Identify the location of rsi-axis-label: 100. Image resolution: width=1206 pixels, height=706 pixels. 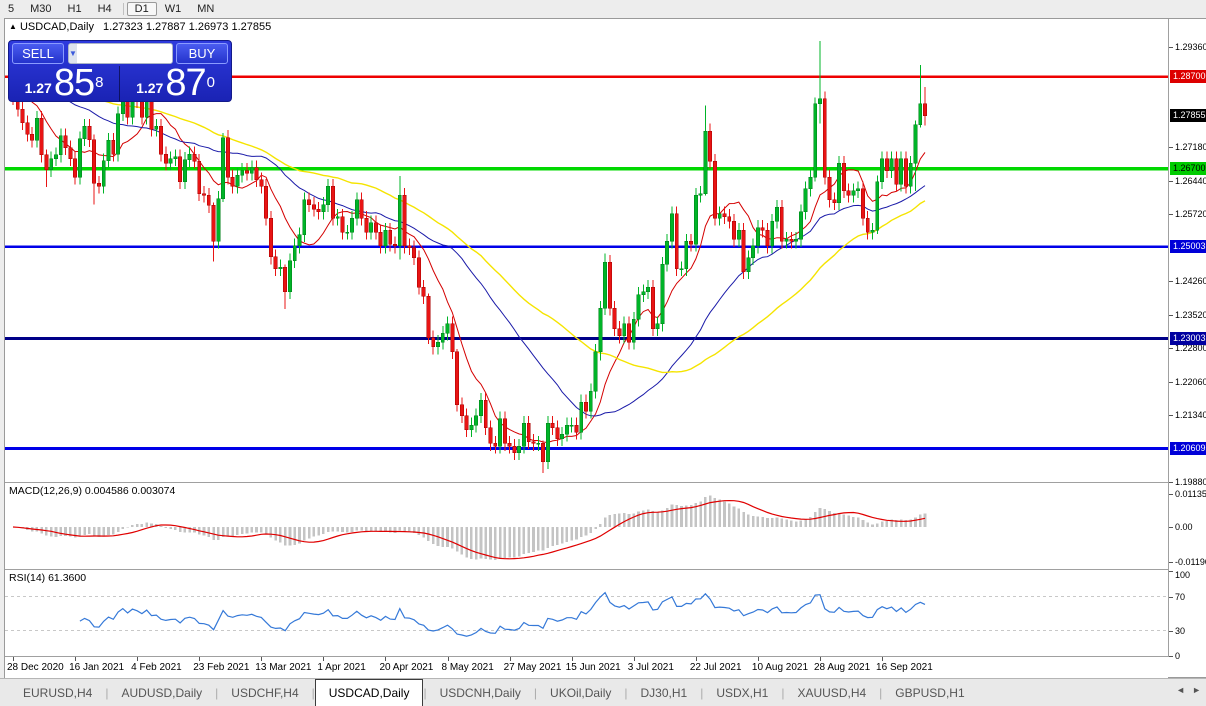
(1183, 575).